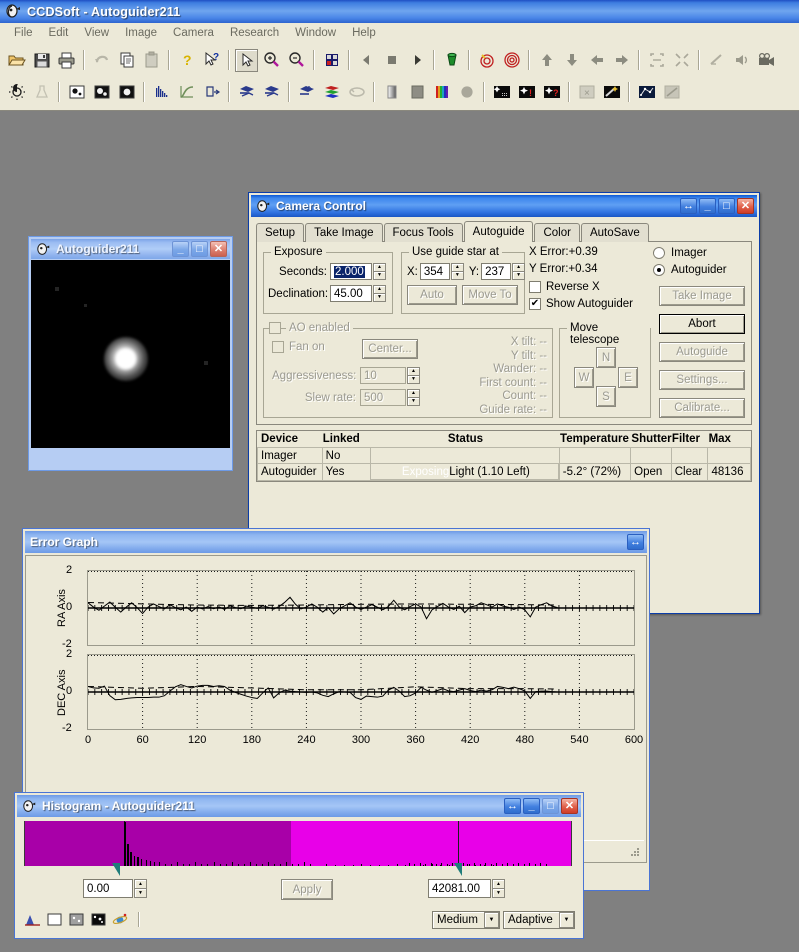 The width and height of the screenshot is (799, 952). What do you see at coordinates (120, 919) in the screenshot?
I see `planet-icon` at bounding box center [120, 919].